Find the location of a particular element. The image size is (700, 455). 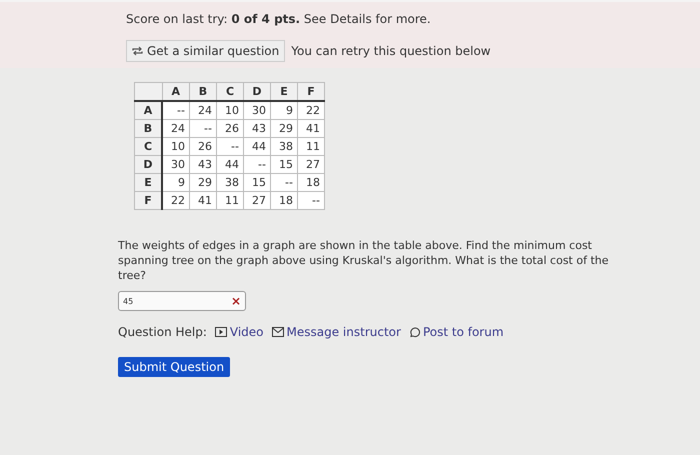

column-header: B is located at coordinates (203, 91).